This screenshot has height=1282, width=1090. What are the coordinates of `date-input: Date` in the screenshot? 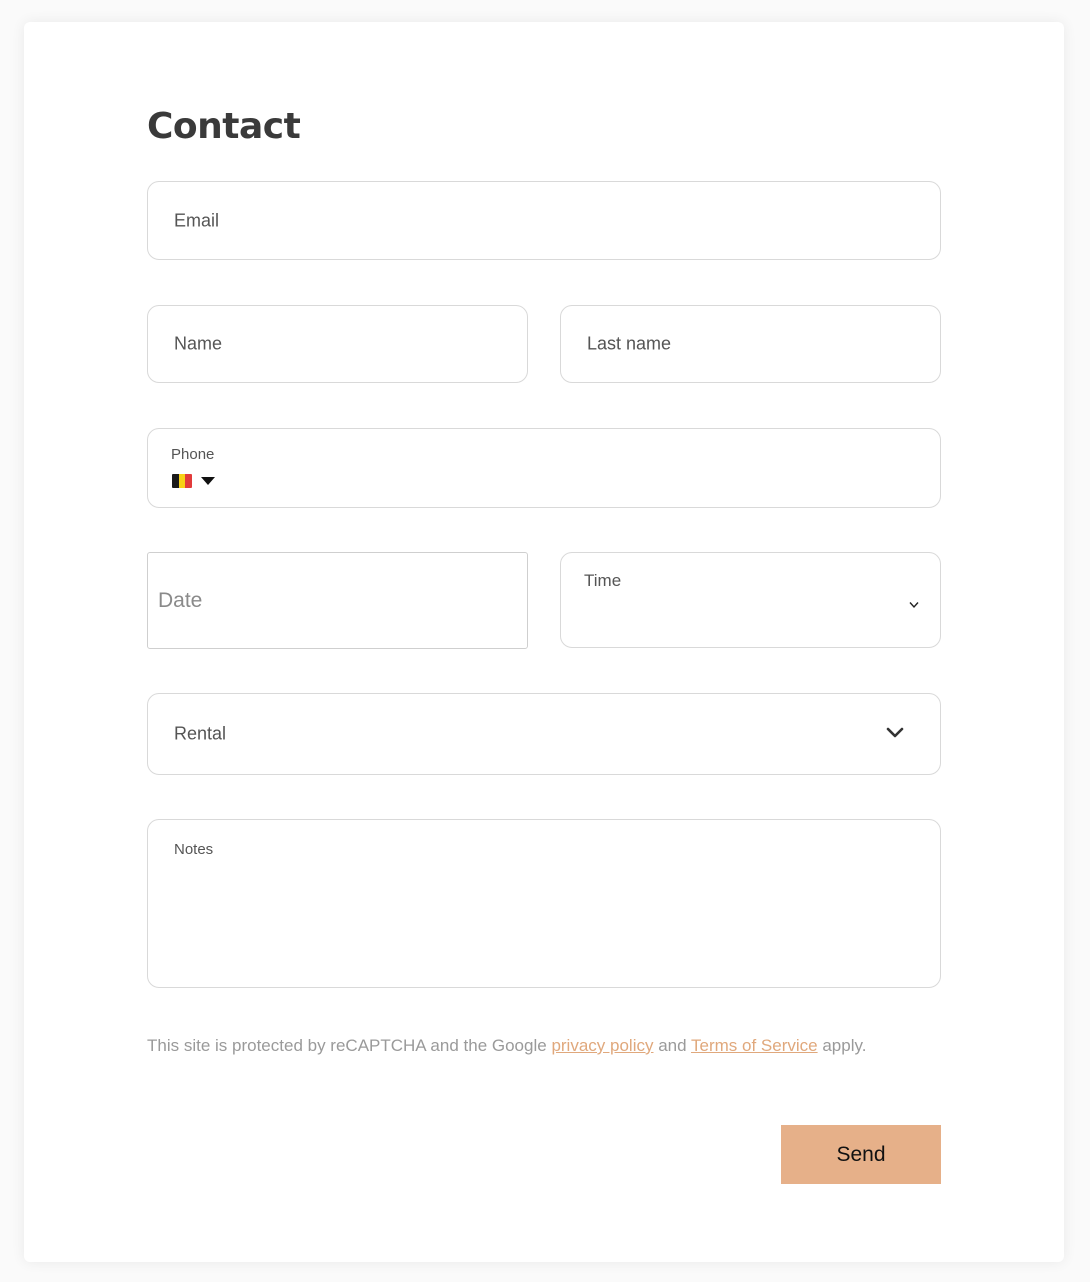 It's located at (337, 600).